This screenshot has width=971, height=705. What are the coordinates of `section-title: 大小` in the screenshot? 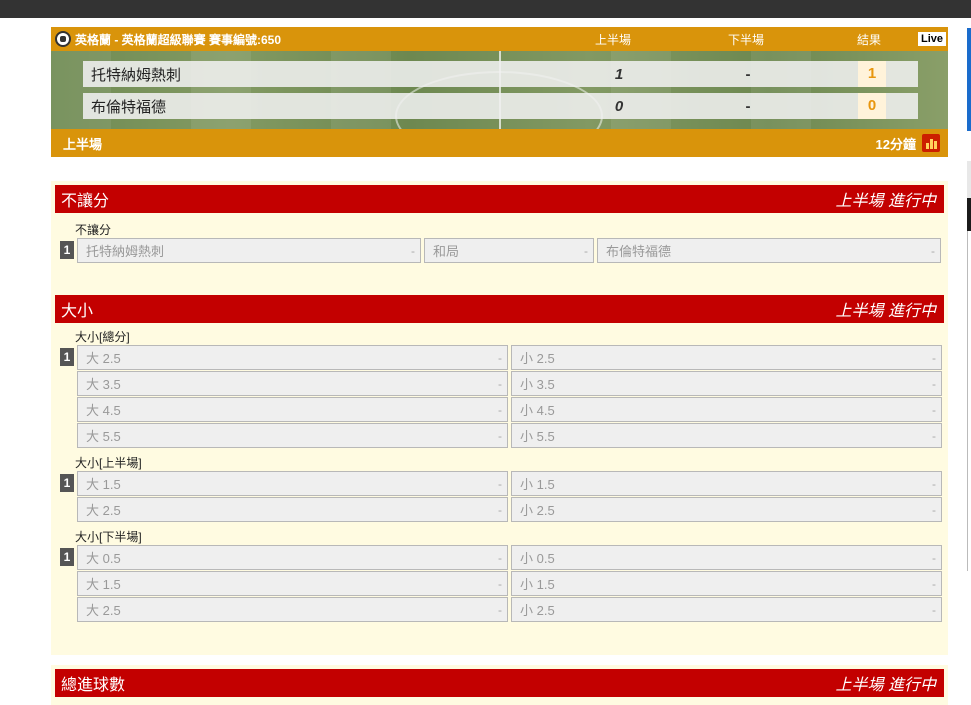 It's located at (77, 311).